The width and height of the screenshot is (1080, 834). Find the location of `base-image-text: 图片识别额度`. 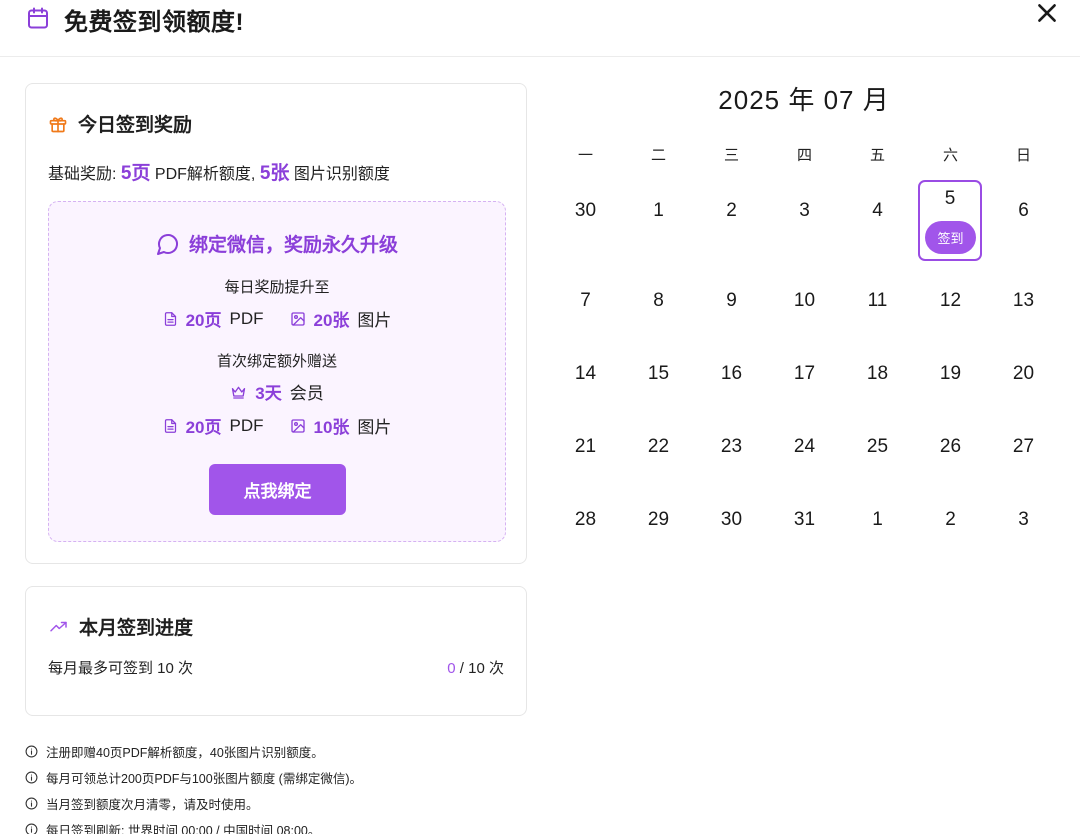

base-image-text: 图片识别额度 is located at coordinates (339, 174).